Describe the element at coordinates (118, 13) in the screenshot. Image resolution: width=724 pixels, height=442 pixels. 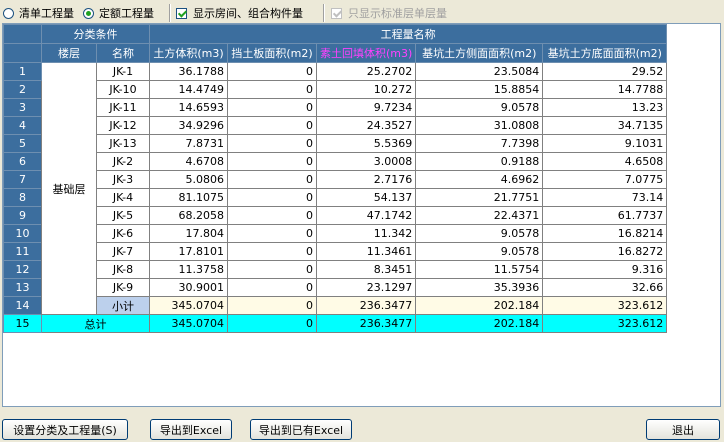
I see `quota-qty-radio: 定额工程量` at that location.